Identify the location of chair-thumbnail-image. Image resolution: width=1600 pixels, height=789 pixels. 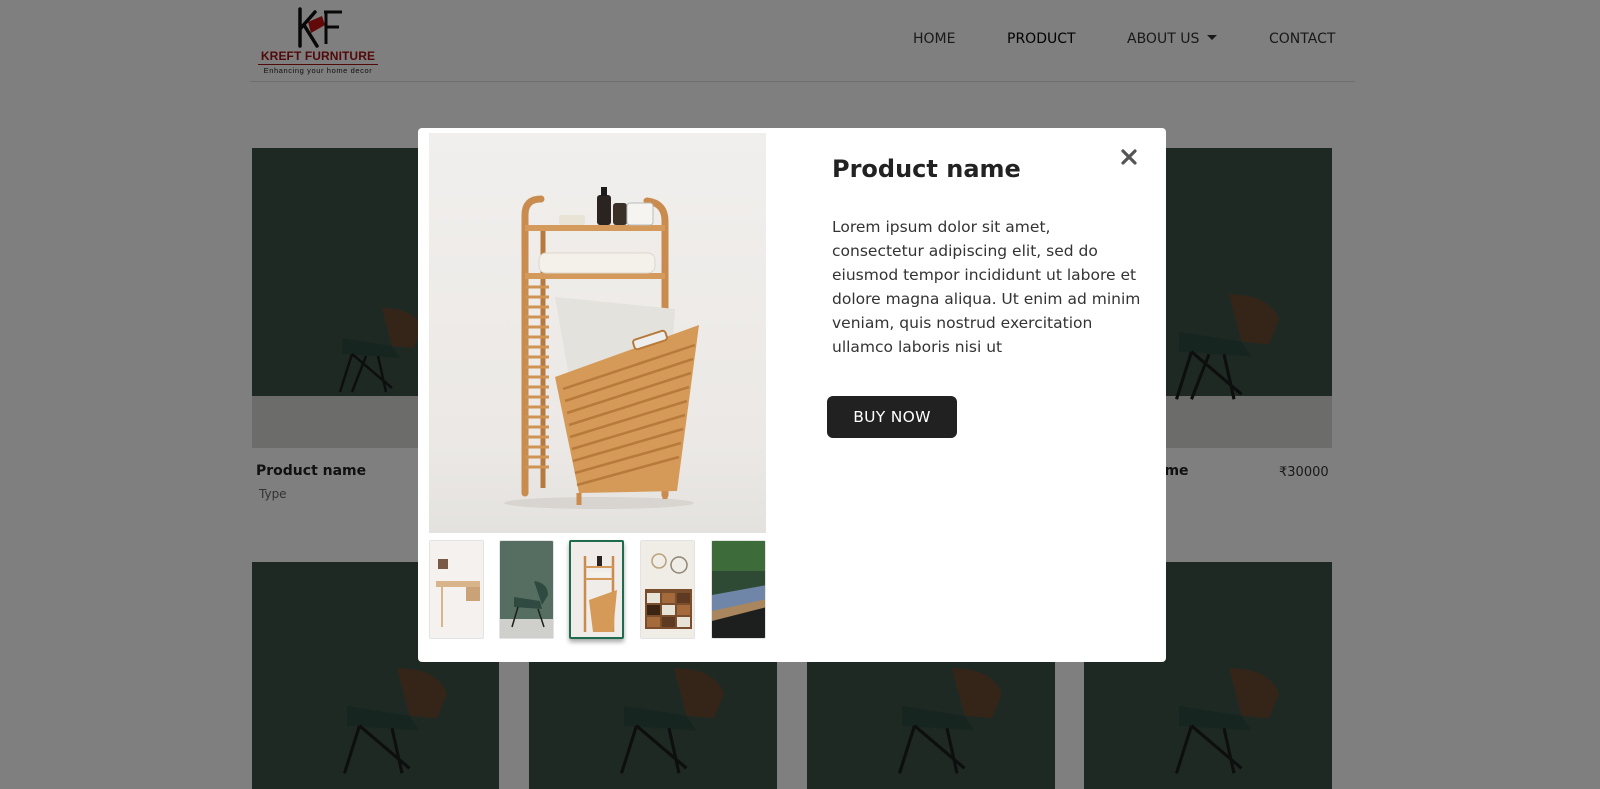
(526, 589).